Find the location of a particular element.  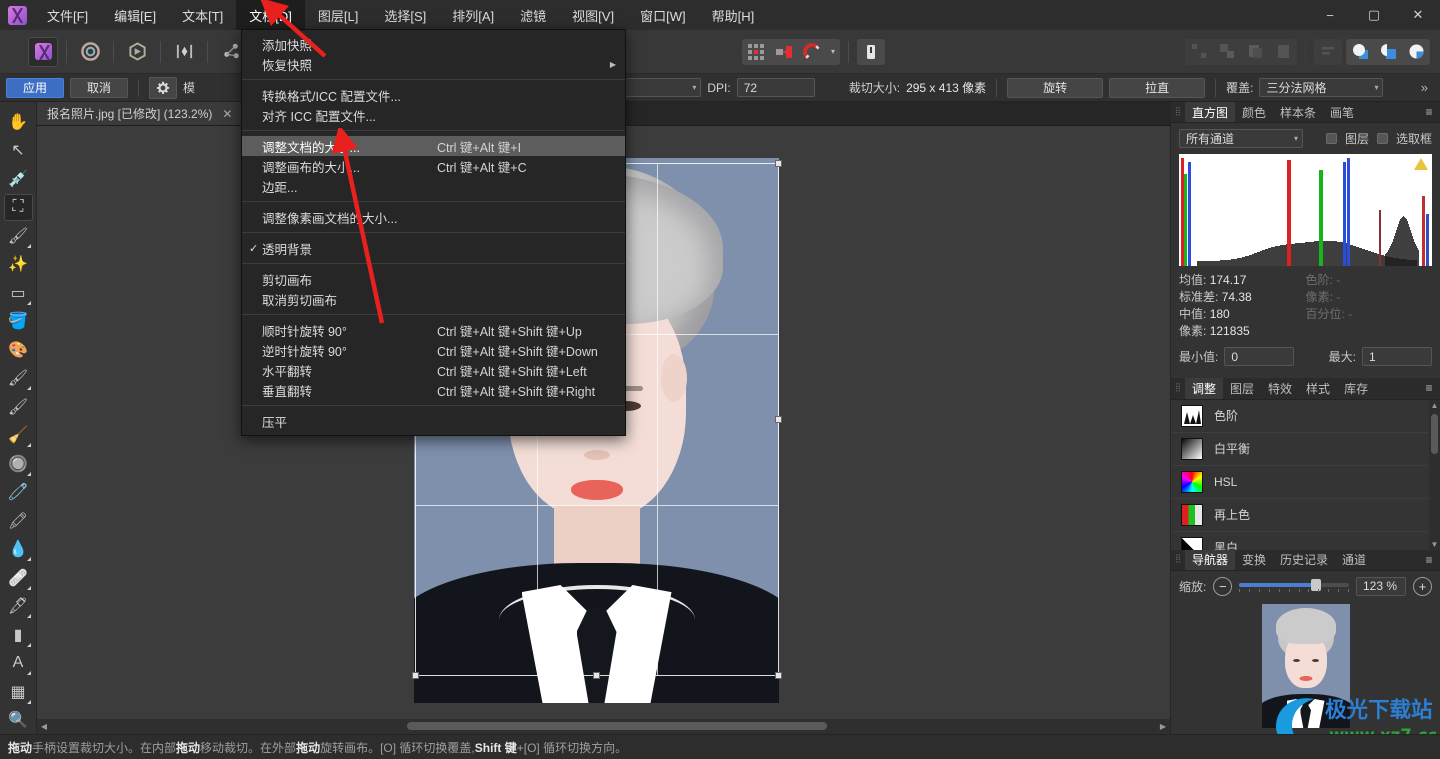

chevron-down-icon: ▾ is located at coordinates (833, 51).